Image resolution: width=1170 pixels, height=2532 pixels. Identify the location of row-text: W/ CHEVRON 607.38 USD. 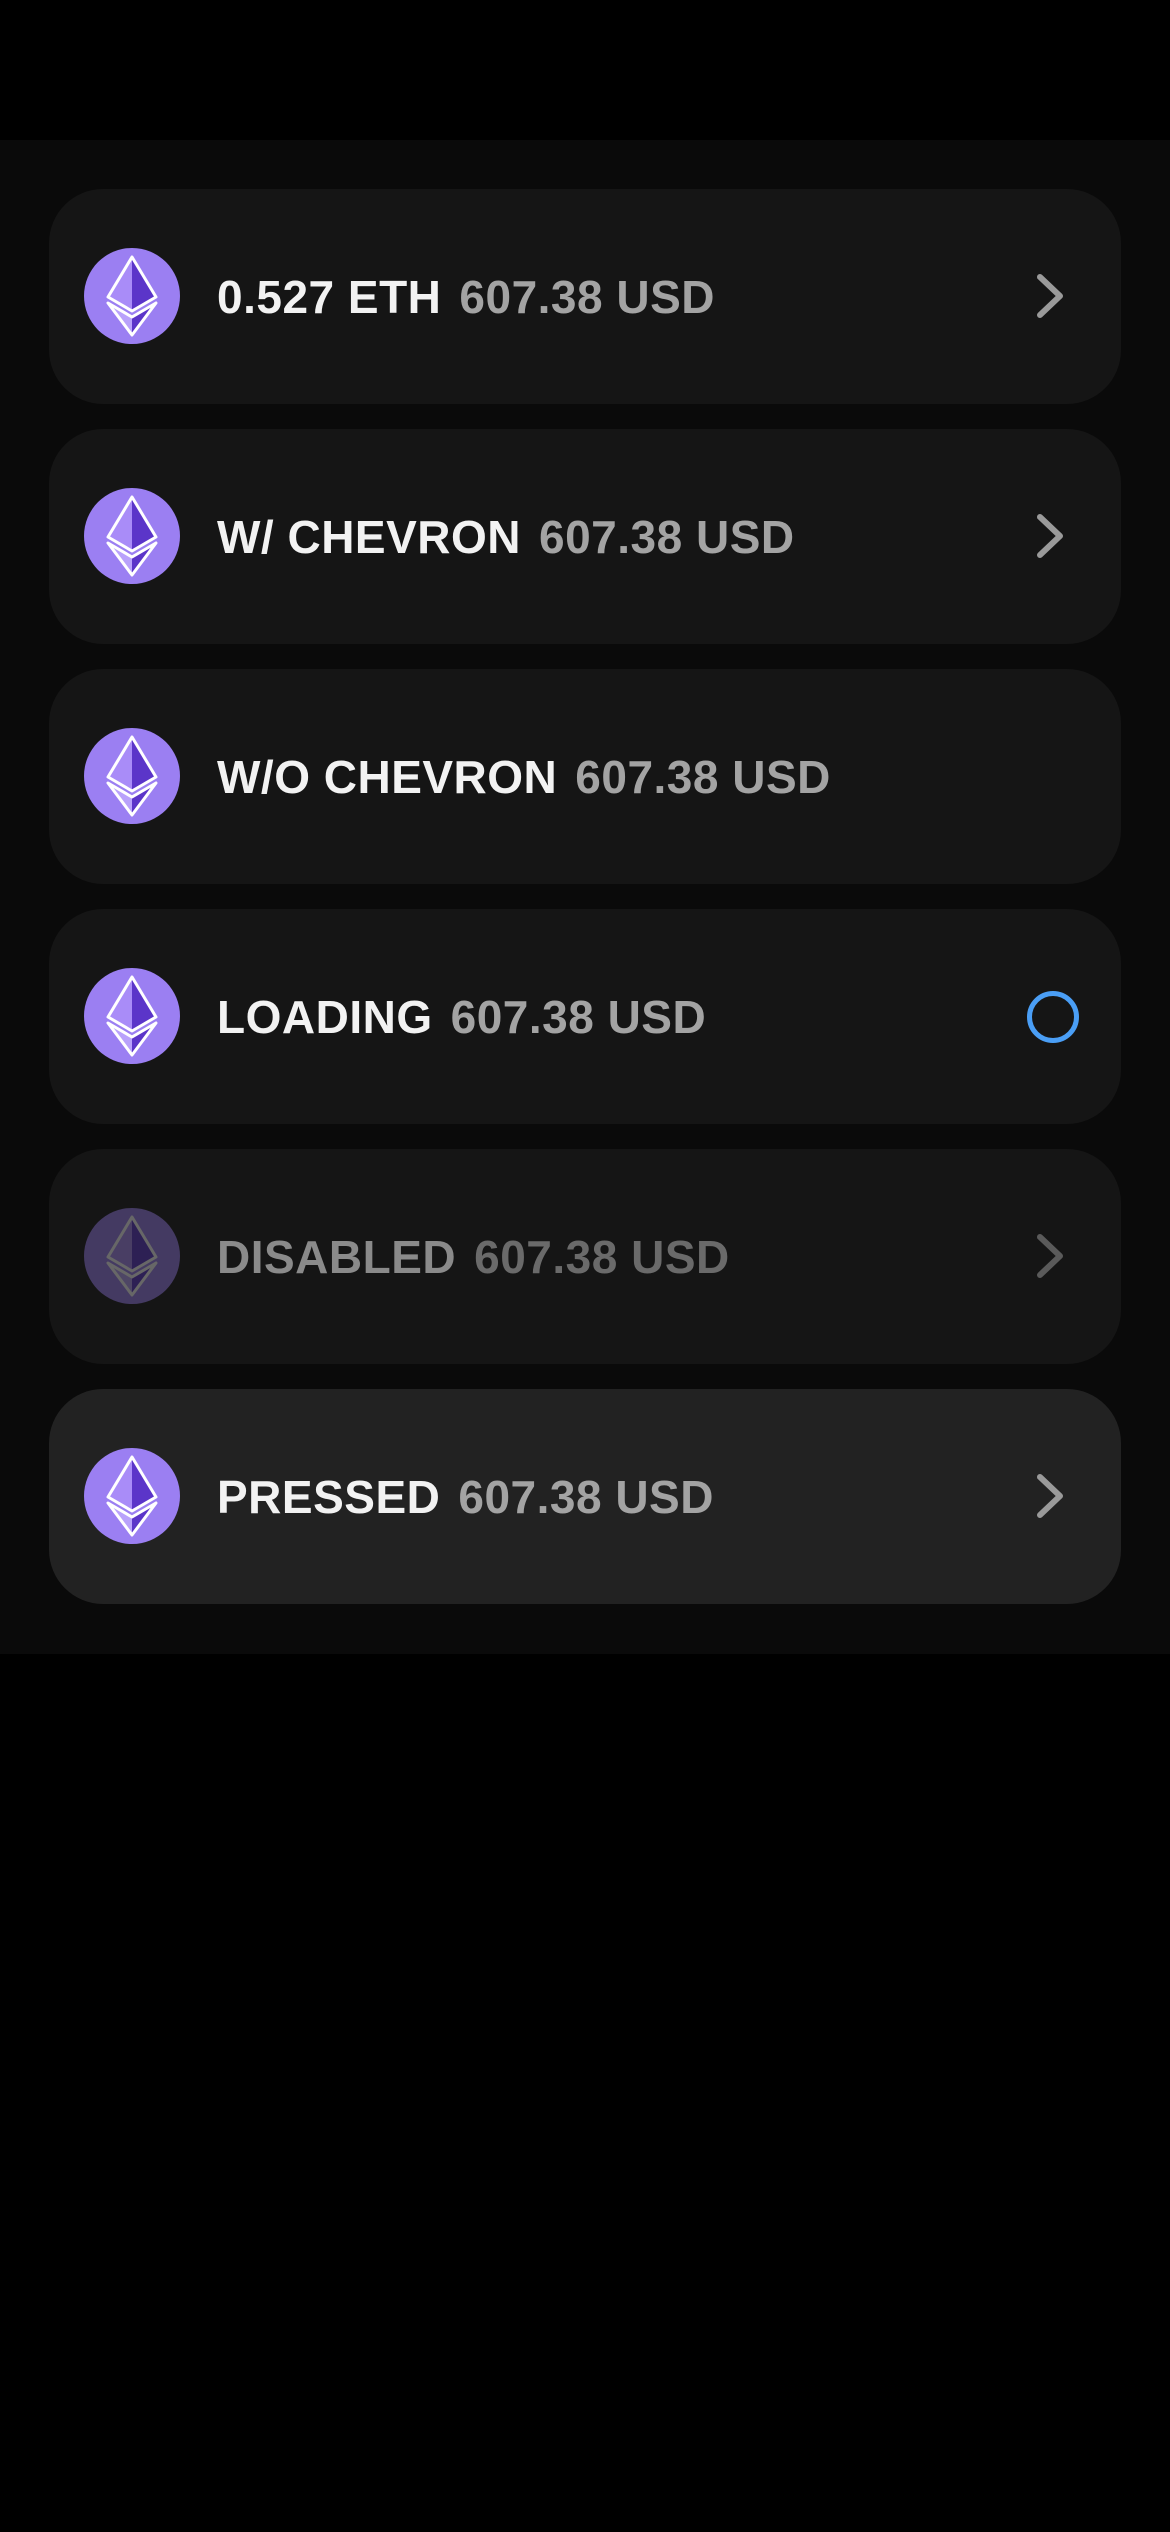
(506, 536).